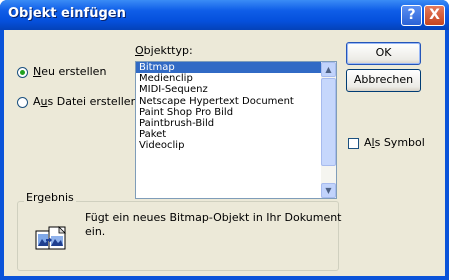 The image size is (449, 280). What do you see at coordinates (164, 50) in the screenshot?
I see `objecttype-label: Objekttyp:` at bounding box center [164, 50].